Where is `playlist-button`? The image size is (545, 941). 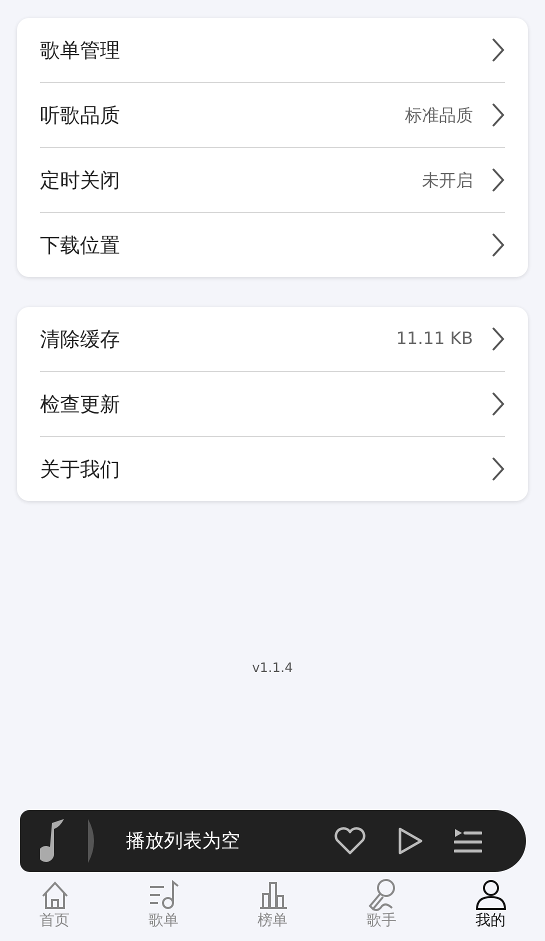 playlist-button is located at coordinates (468, 841).